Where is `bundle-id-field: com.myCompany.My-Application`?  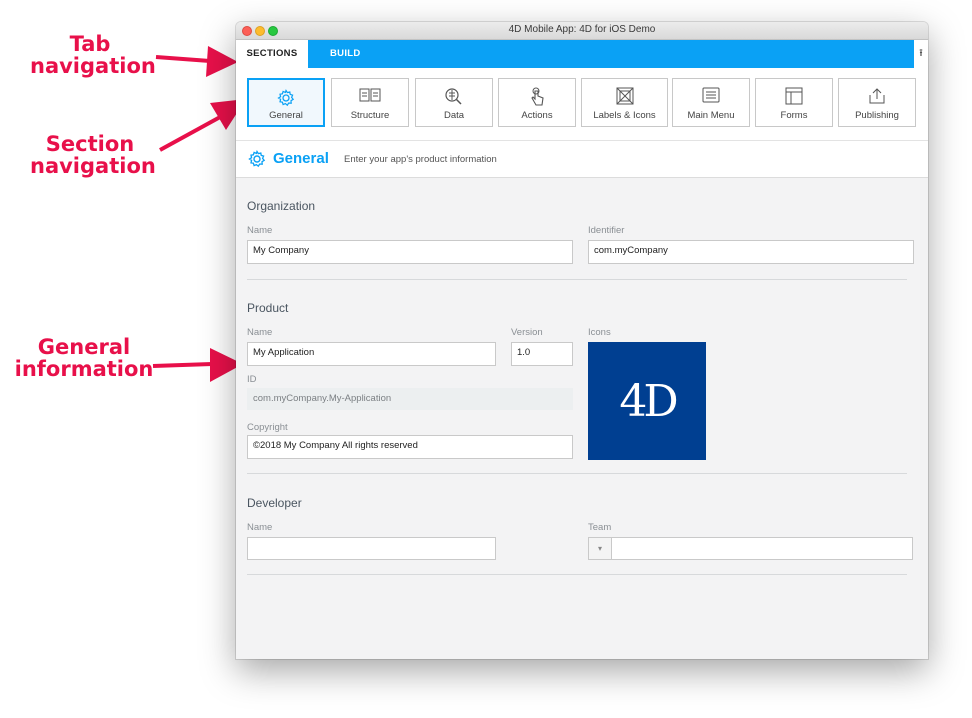
bundle-id-field: com.myCompany.My-Application is located at coordinates (410, 399).